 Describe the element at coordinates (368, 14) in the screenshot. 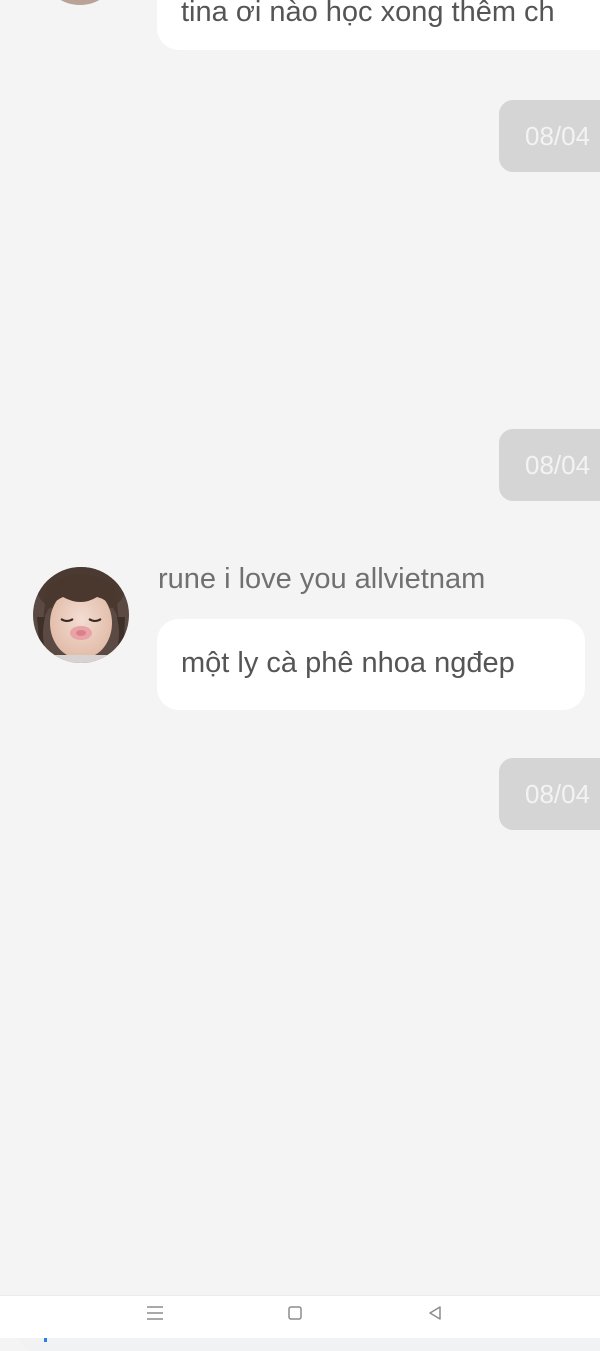

I see `message-text: tina ơi nào học xong thêm ch` at that location.